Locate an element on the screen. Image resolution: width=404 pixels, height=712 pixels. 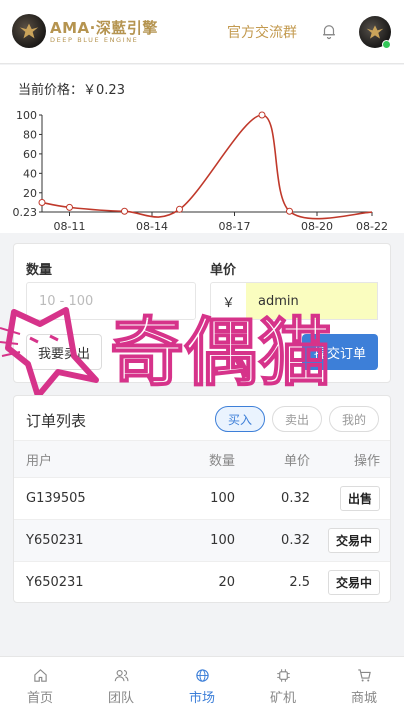
nav-item-team: 团队 is located at coordinates (121, 684).